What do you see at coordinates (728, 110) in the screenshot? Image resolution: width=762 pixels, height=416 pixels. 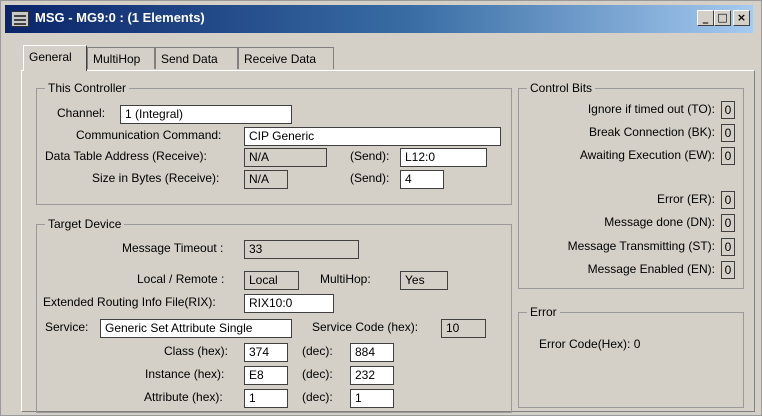 I see `control-bit-to: 0` at bounding box center [728, 110].